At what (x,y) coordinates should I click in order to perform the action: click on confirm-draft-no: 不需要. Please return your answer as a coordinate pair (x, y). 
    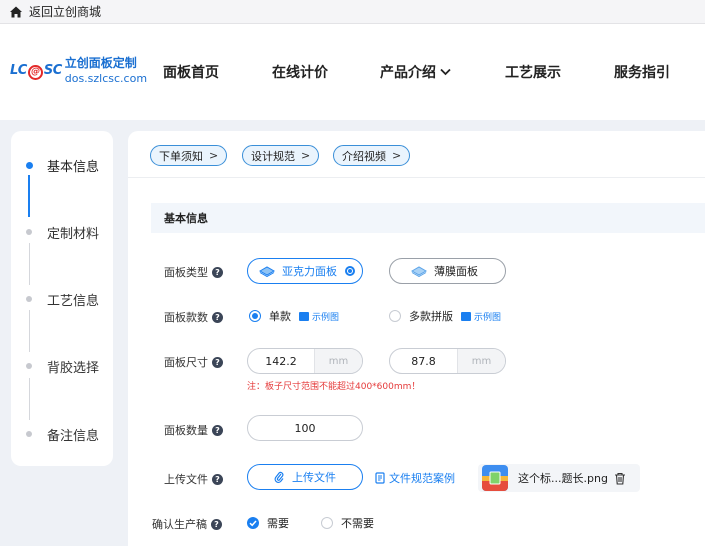
    Looking at the image, I should click on (347, 523).